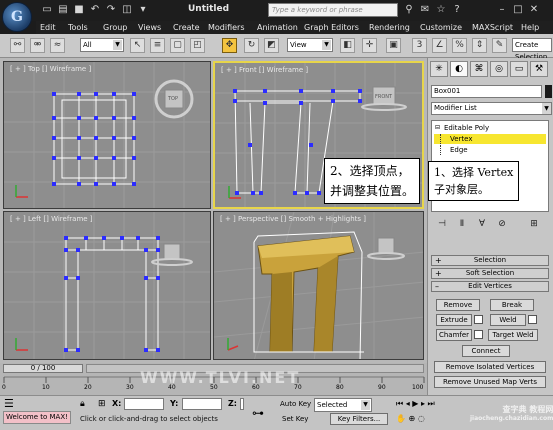 The height and width of the screenshot is (430, 553). What do you see at coordinates (532, 55) in the screenshot?
I see `named-selection-sets-dropdown: Create Selection Se` at bounding box center [532, 55].